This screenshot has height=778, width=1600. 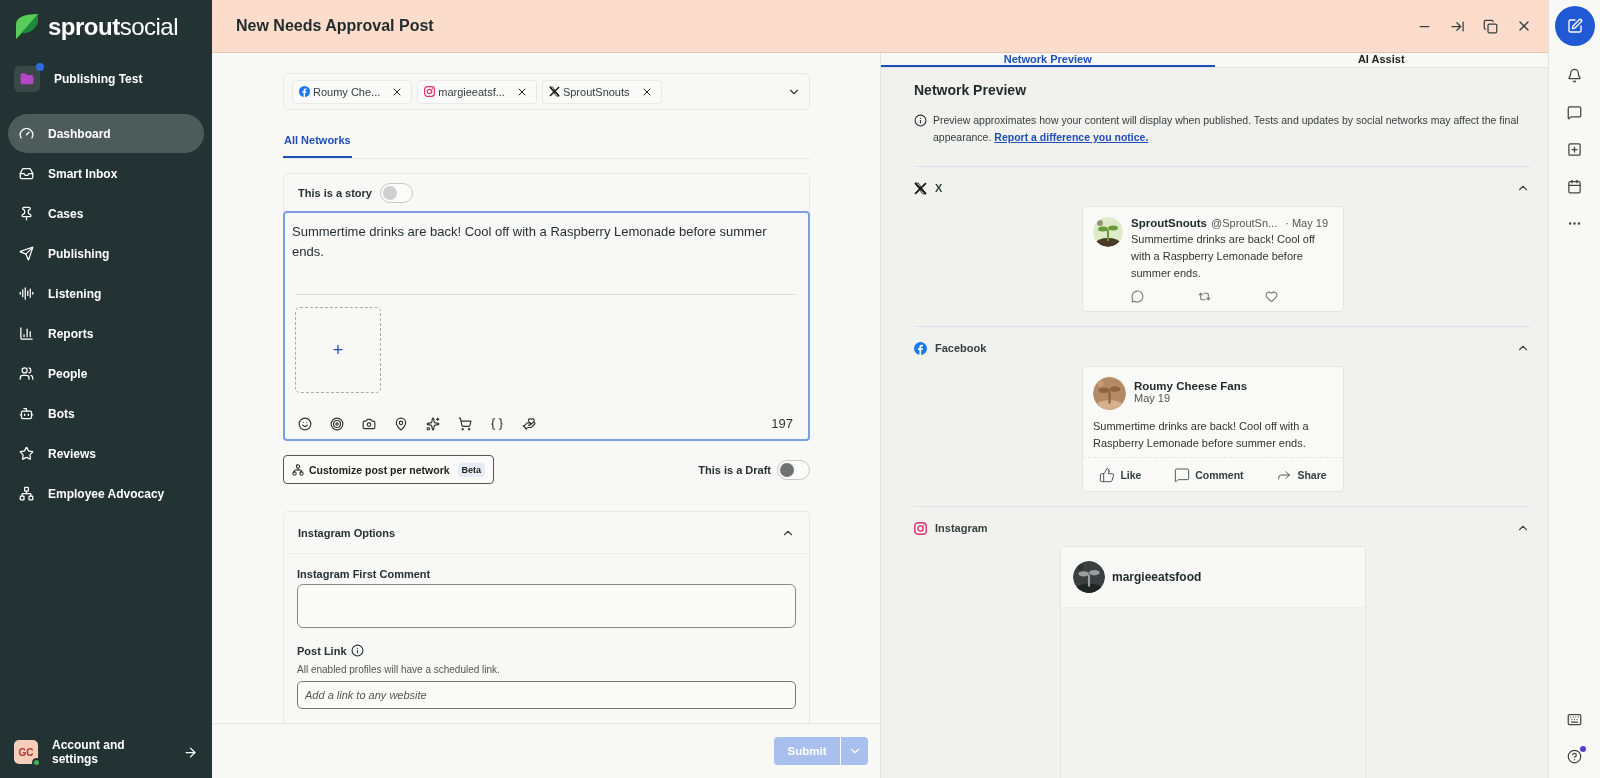 I want to click on nav-item: Reviews, so click(x=106, y=453).